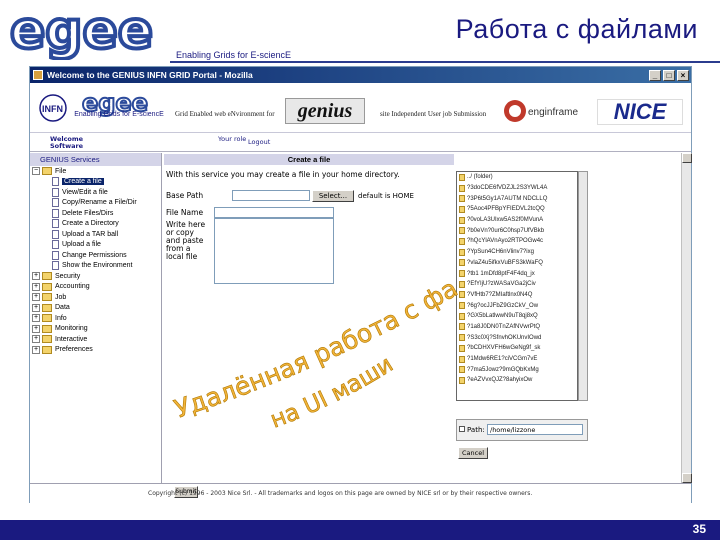  Describe the element at coordinates (517, 316) in the screenshot. I see `file-chooser-item: ?GX5bLatlwwN9uT8qj8xQ` at that location.